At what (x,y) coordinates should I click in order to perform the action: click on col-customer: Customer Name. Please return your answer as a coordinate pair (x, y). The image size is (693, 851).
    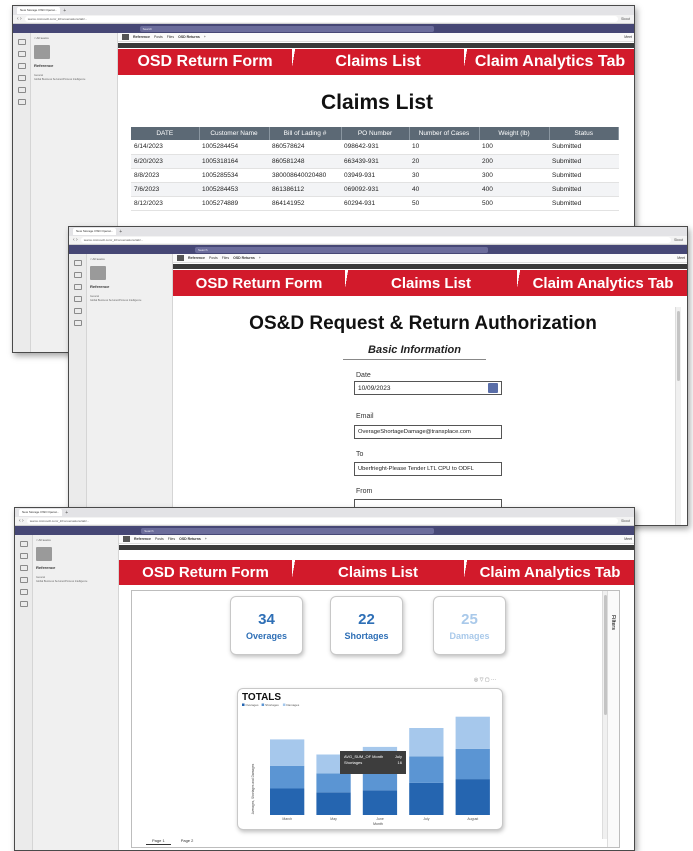
    Looking at the image, I should click on (234, 133).